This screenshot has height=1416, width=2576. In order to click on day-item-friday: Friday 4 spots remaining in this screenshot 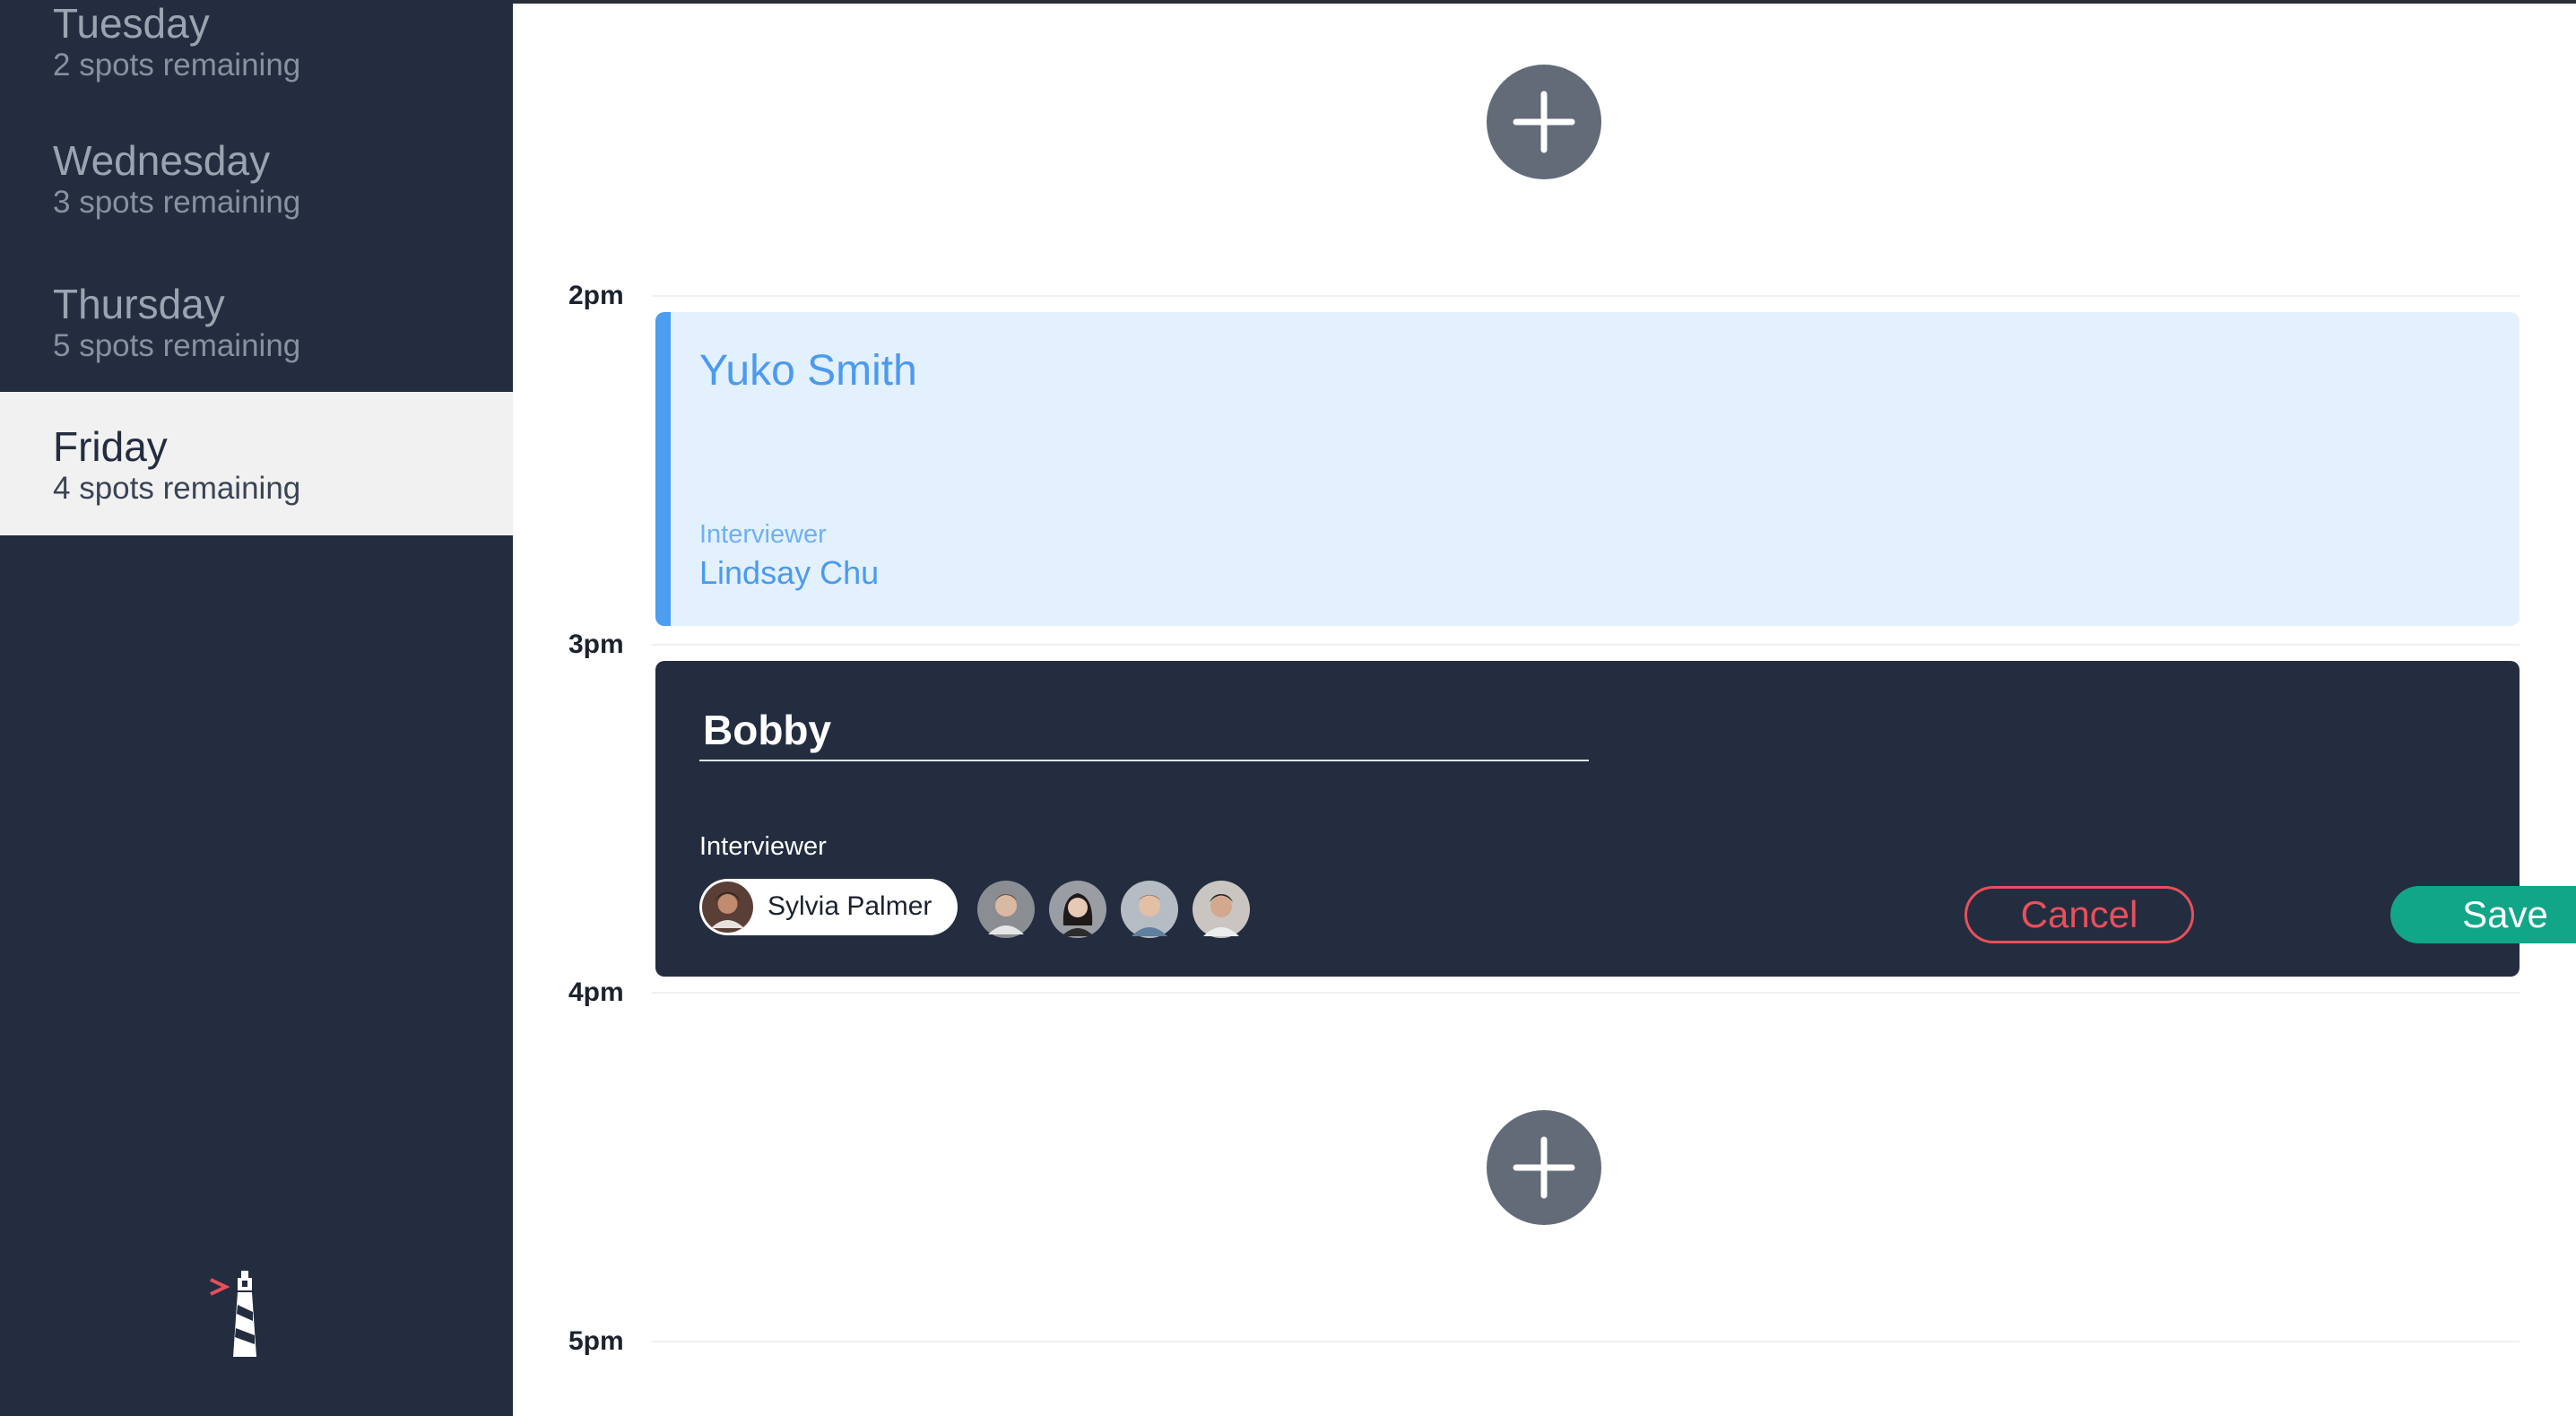, I will do `click(256, 463)`.